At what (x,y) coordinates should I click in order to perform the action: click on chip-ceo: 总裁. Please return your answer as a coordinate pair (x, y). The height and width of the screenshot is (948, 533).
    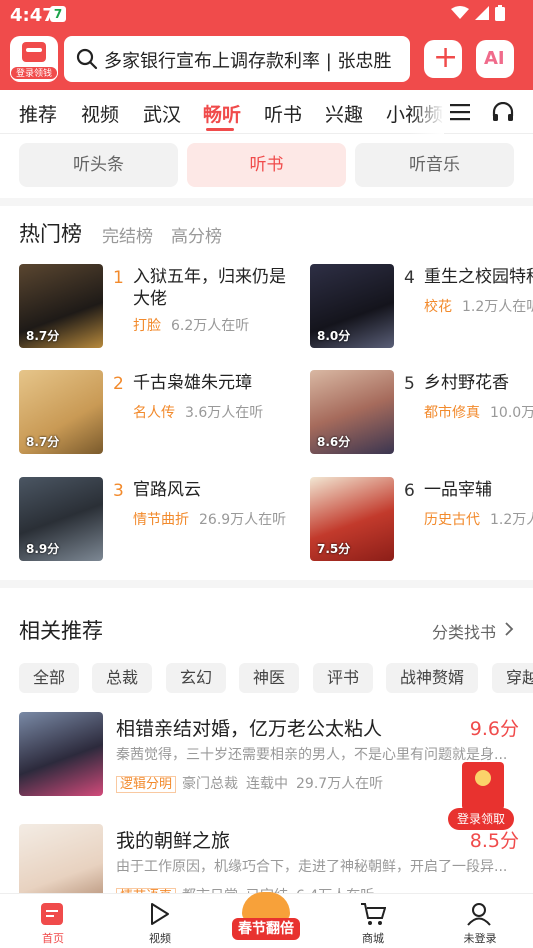
    Looking at the image, I should click on (122, 678).